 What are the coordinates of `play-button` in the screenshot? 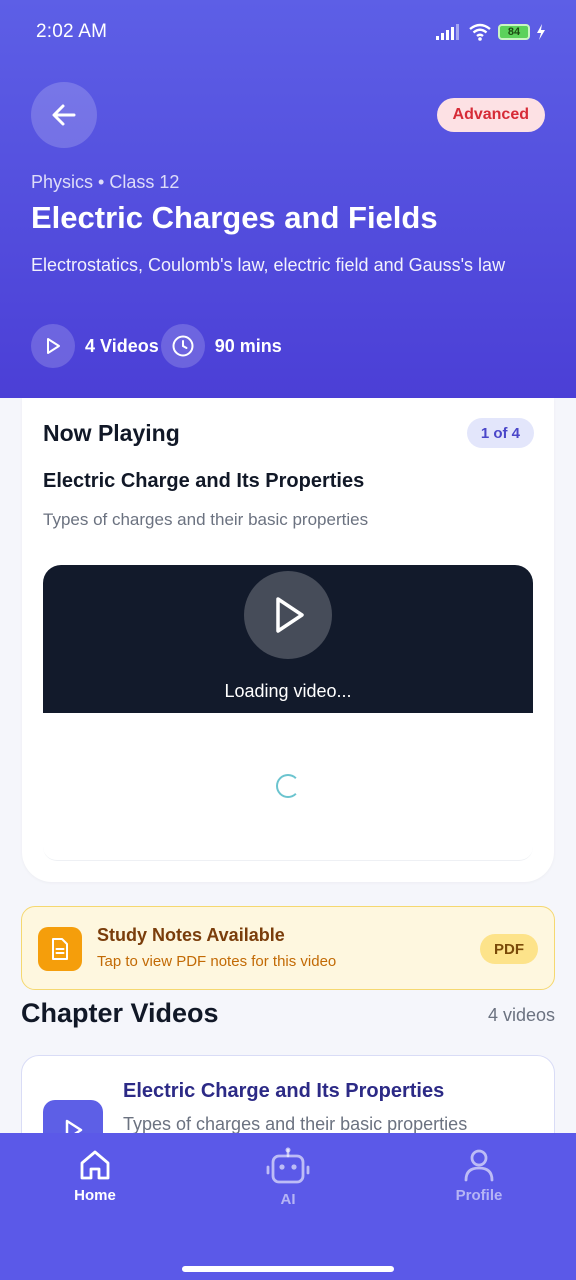 It's located at (288, 615).